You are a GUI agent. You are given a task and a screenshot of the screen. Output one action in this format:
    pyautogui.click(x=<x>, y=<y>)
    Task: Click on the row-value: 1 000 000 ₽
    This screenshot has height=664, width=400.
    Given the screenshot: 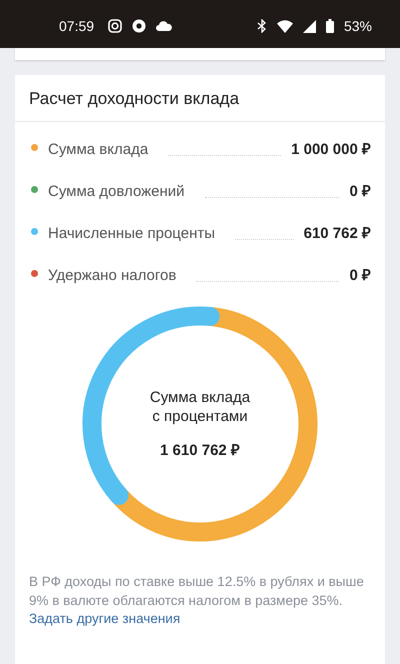 What is the action you would take?
    pyautogui.click(x=331, y=149)
    